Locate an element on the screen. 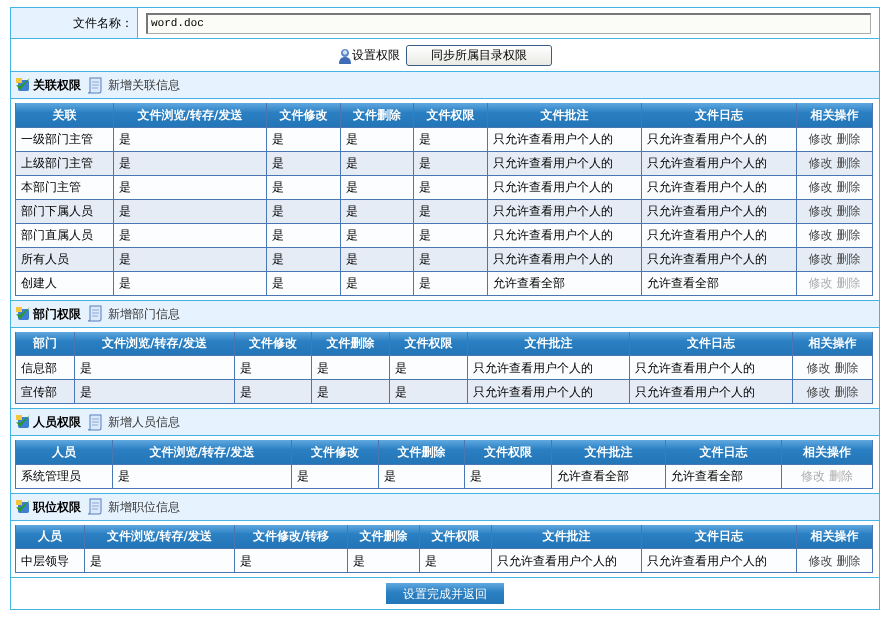  add-link: 新增职位信息 is located at coordinates (144, 507).